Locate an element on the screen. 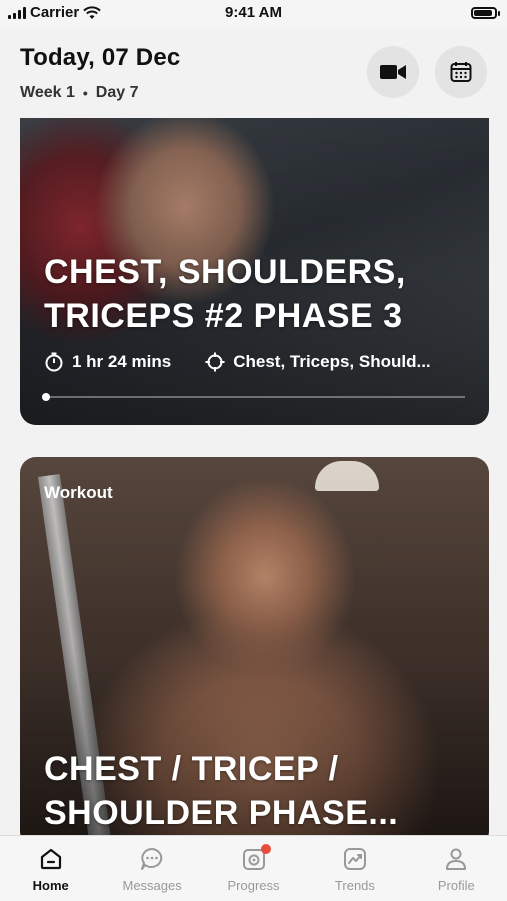  tab-progress: Progress is located at coordinates (253, 868).